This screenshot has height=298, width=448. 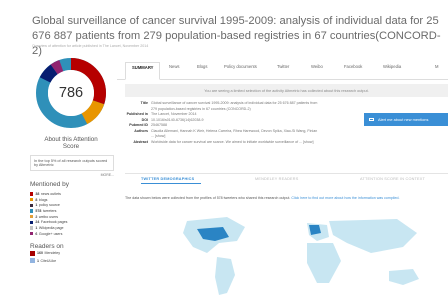 What do you see at coordinates (51, 227) in the screenshot?
I see `mention-label: Wikipedia page` at bounding box center [51, 227].